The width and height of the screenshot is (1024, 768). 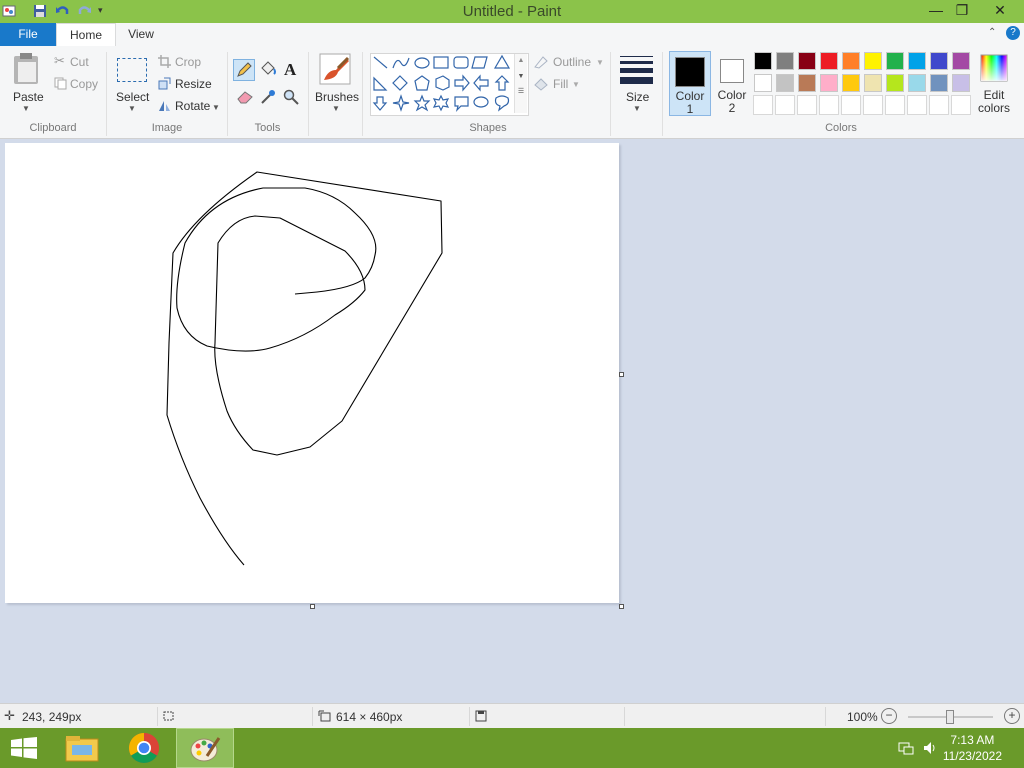 I want to click on brushes-button: Brushes, so click(x=337, y=97).